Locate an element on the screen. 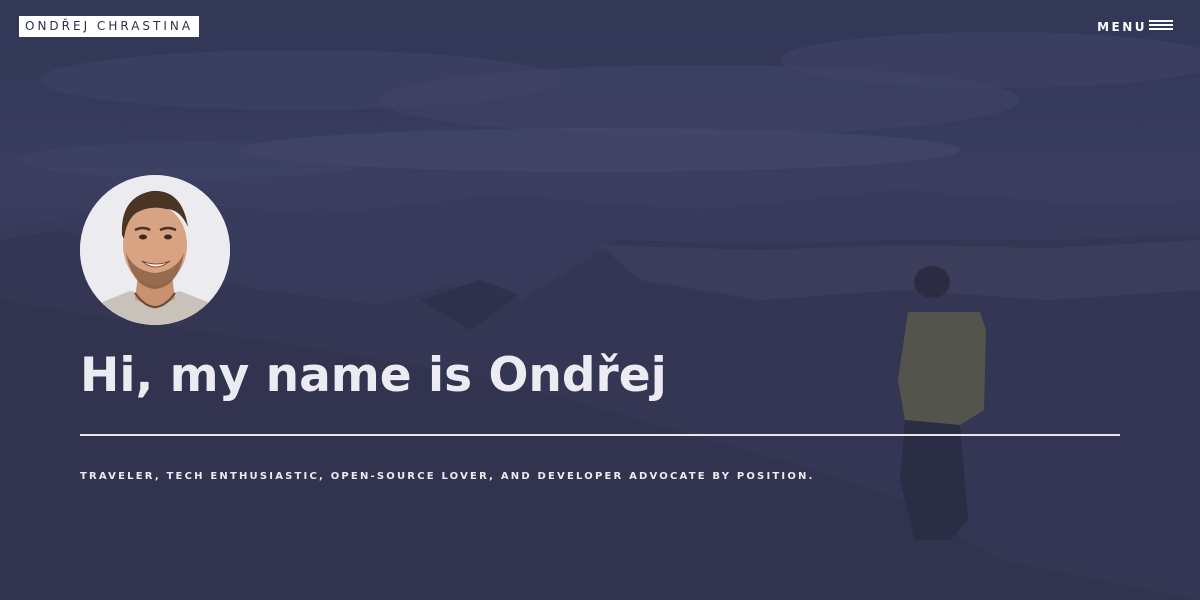 The height and width of the screenshot is (600, 1200). menu-label: MENU is located at coordinates (1122, 27).